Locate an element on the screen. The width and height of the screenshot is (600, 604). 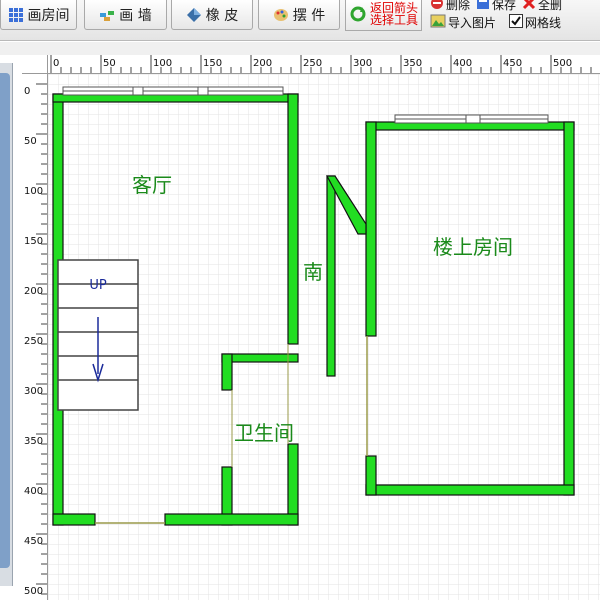
room-label-bathroom: 卫生间 is located at coordinates (264, 433).